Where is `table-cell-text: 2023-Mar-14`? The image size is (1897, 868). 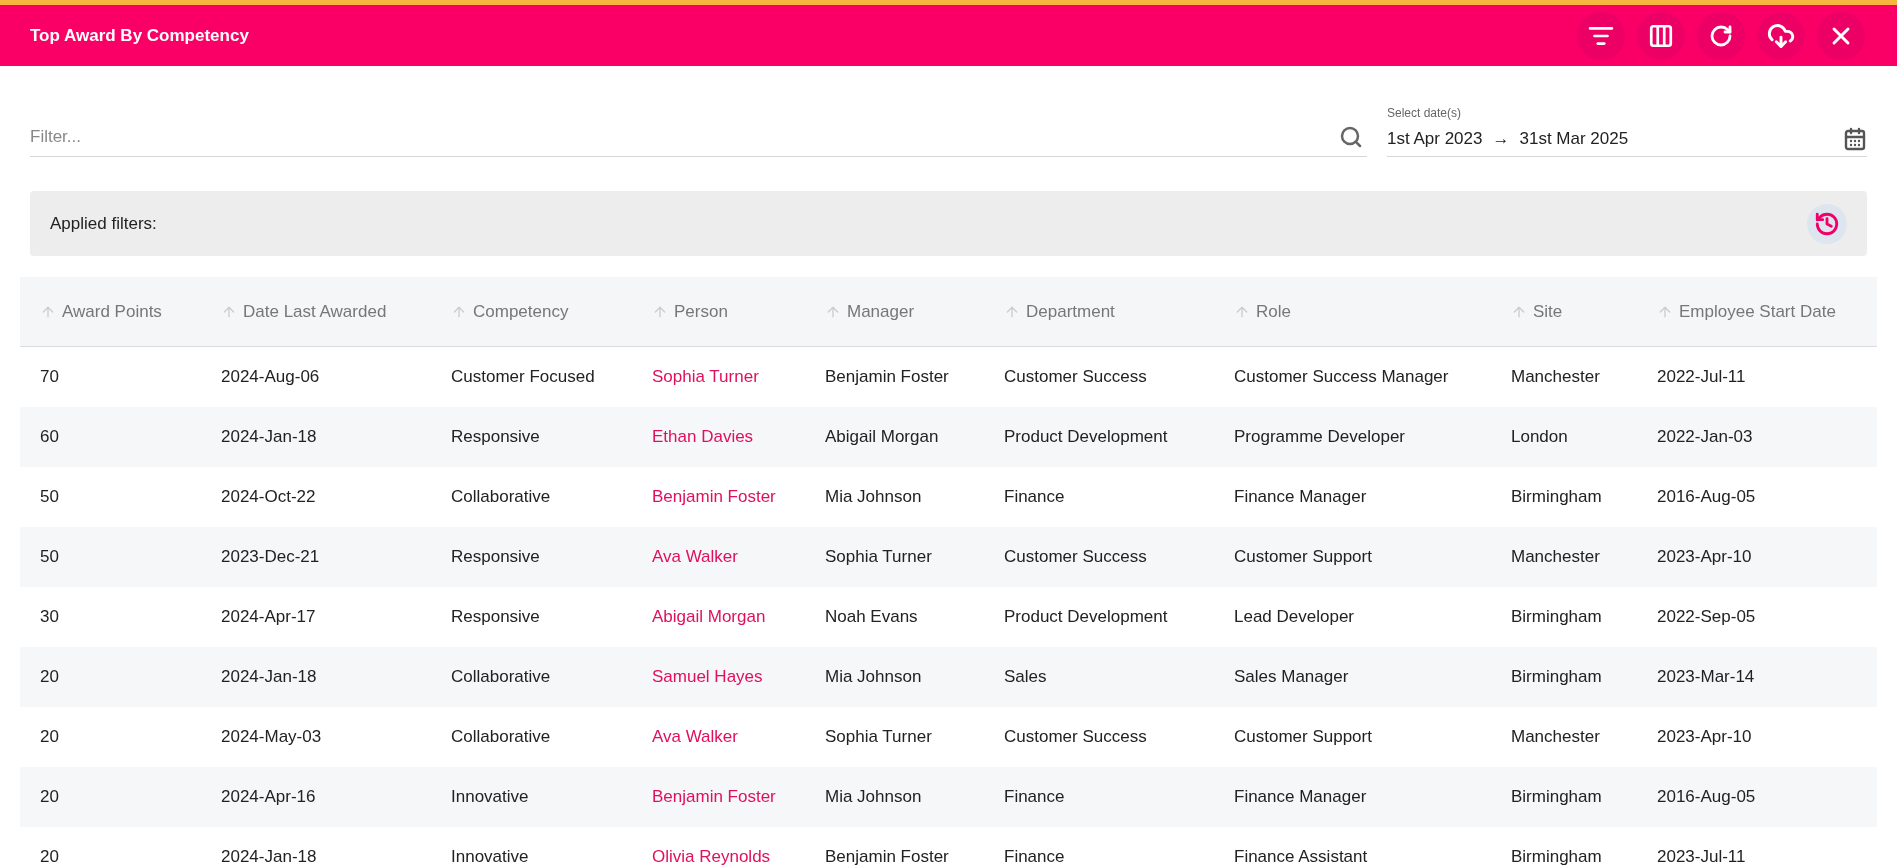 table-cell-text: 2023-Mar-14 is located at coordinates (1706, 677).